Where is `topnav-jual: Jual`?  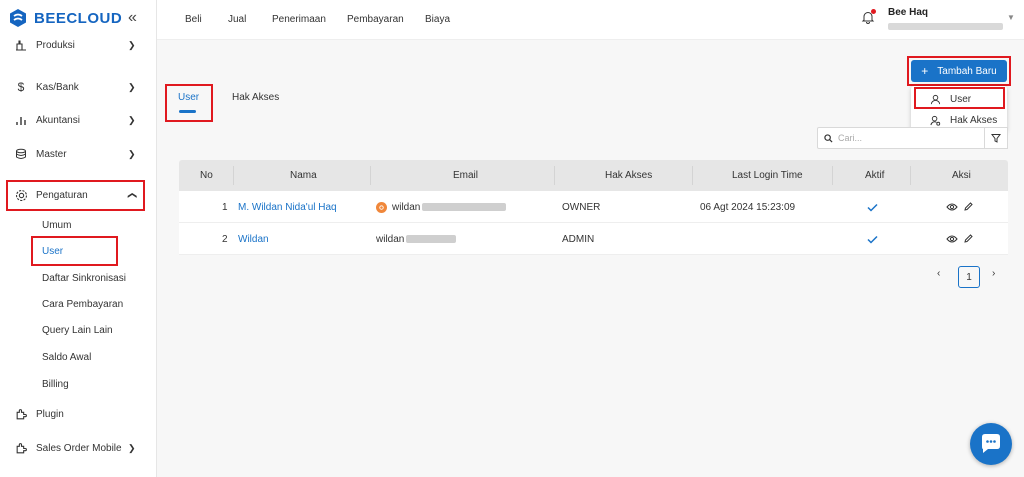 topnav-jual: Jual is located at coordinates (237, 19).